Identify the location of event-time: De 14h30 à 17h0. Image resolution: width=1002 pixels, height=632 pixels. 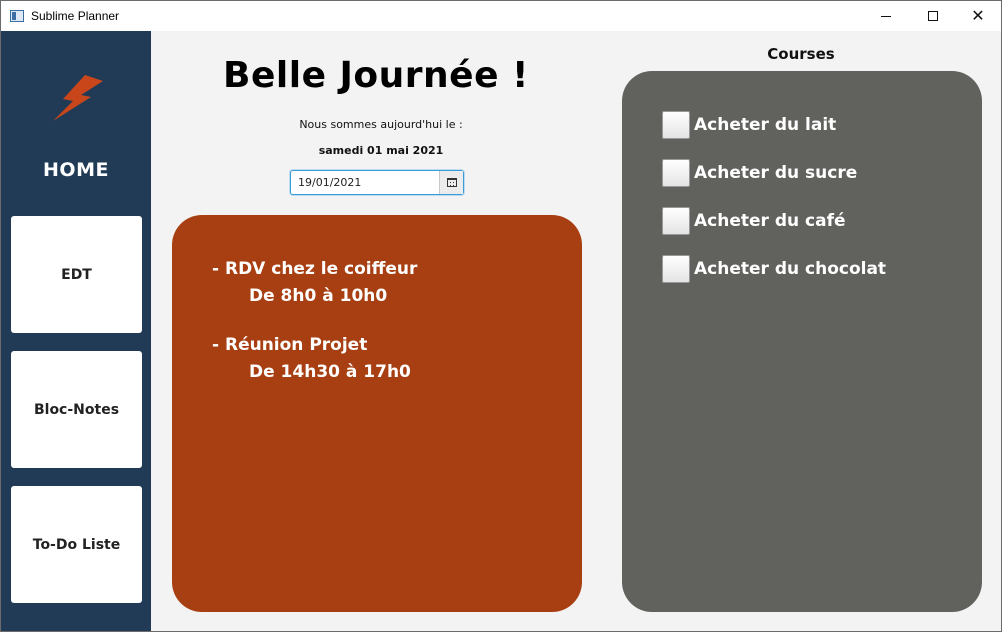
(330, 372).